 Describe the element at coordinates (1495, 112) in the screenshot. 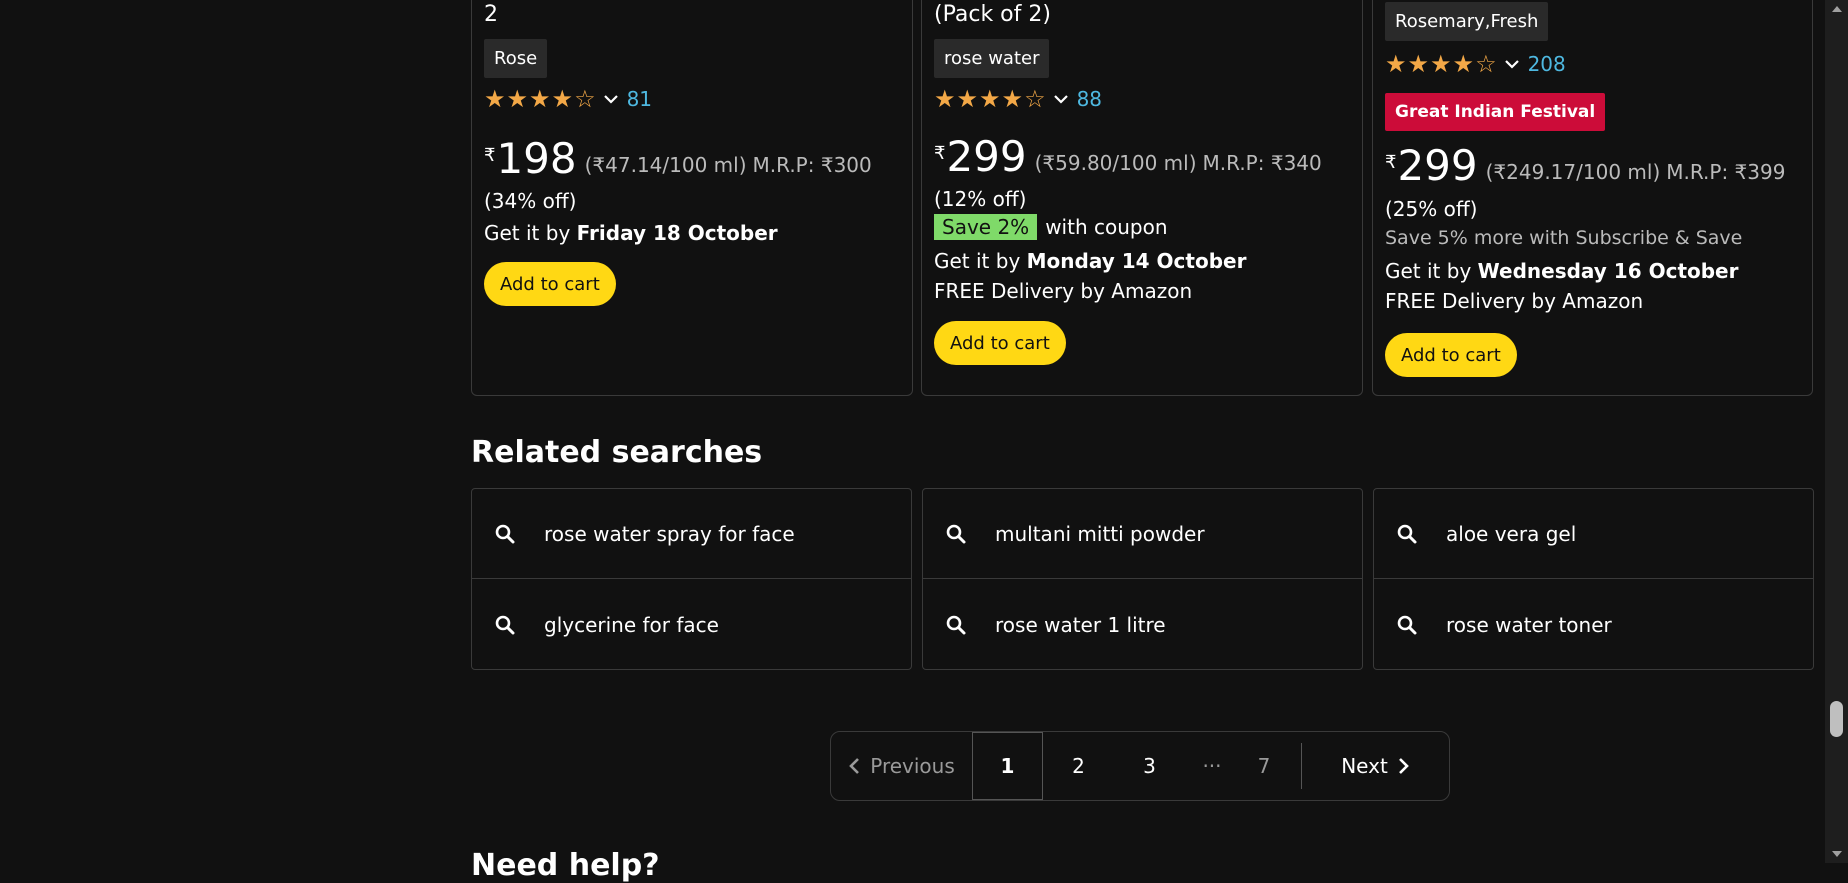

I see `deal-badge: Great Indian Festival` at that location.